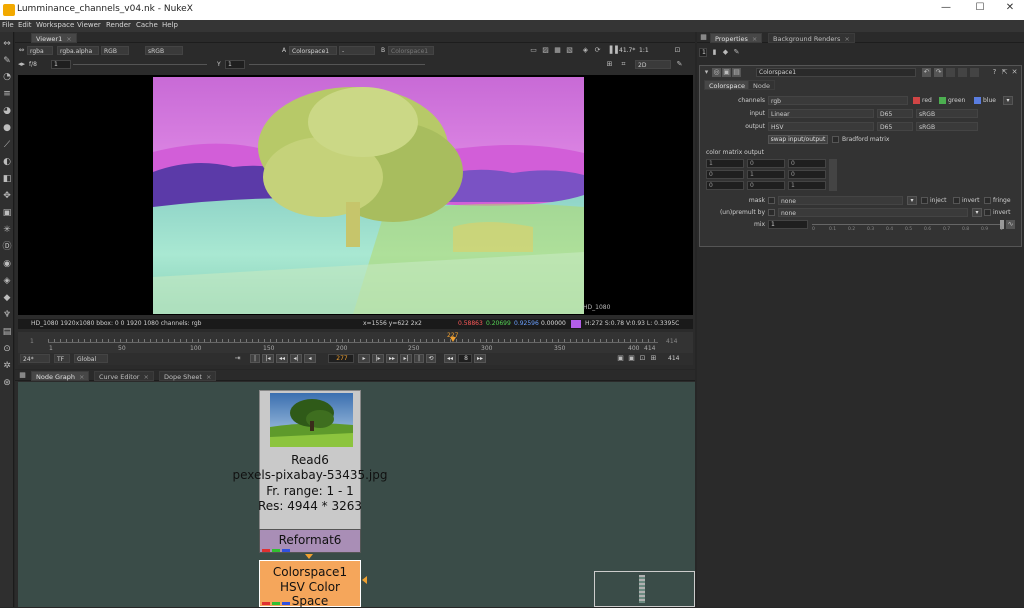  Describe the element at coordinates (895, 126) in the screenshot. I see `output-illuminant-dropdown: D65` at that location.